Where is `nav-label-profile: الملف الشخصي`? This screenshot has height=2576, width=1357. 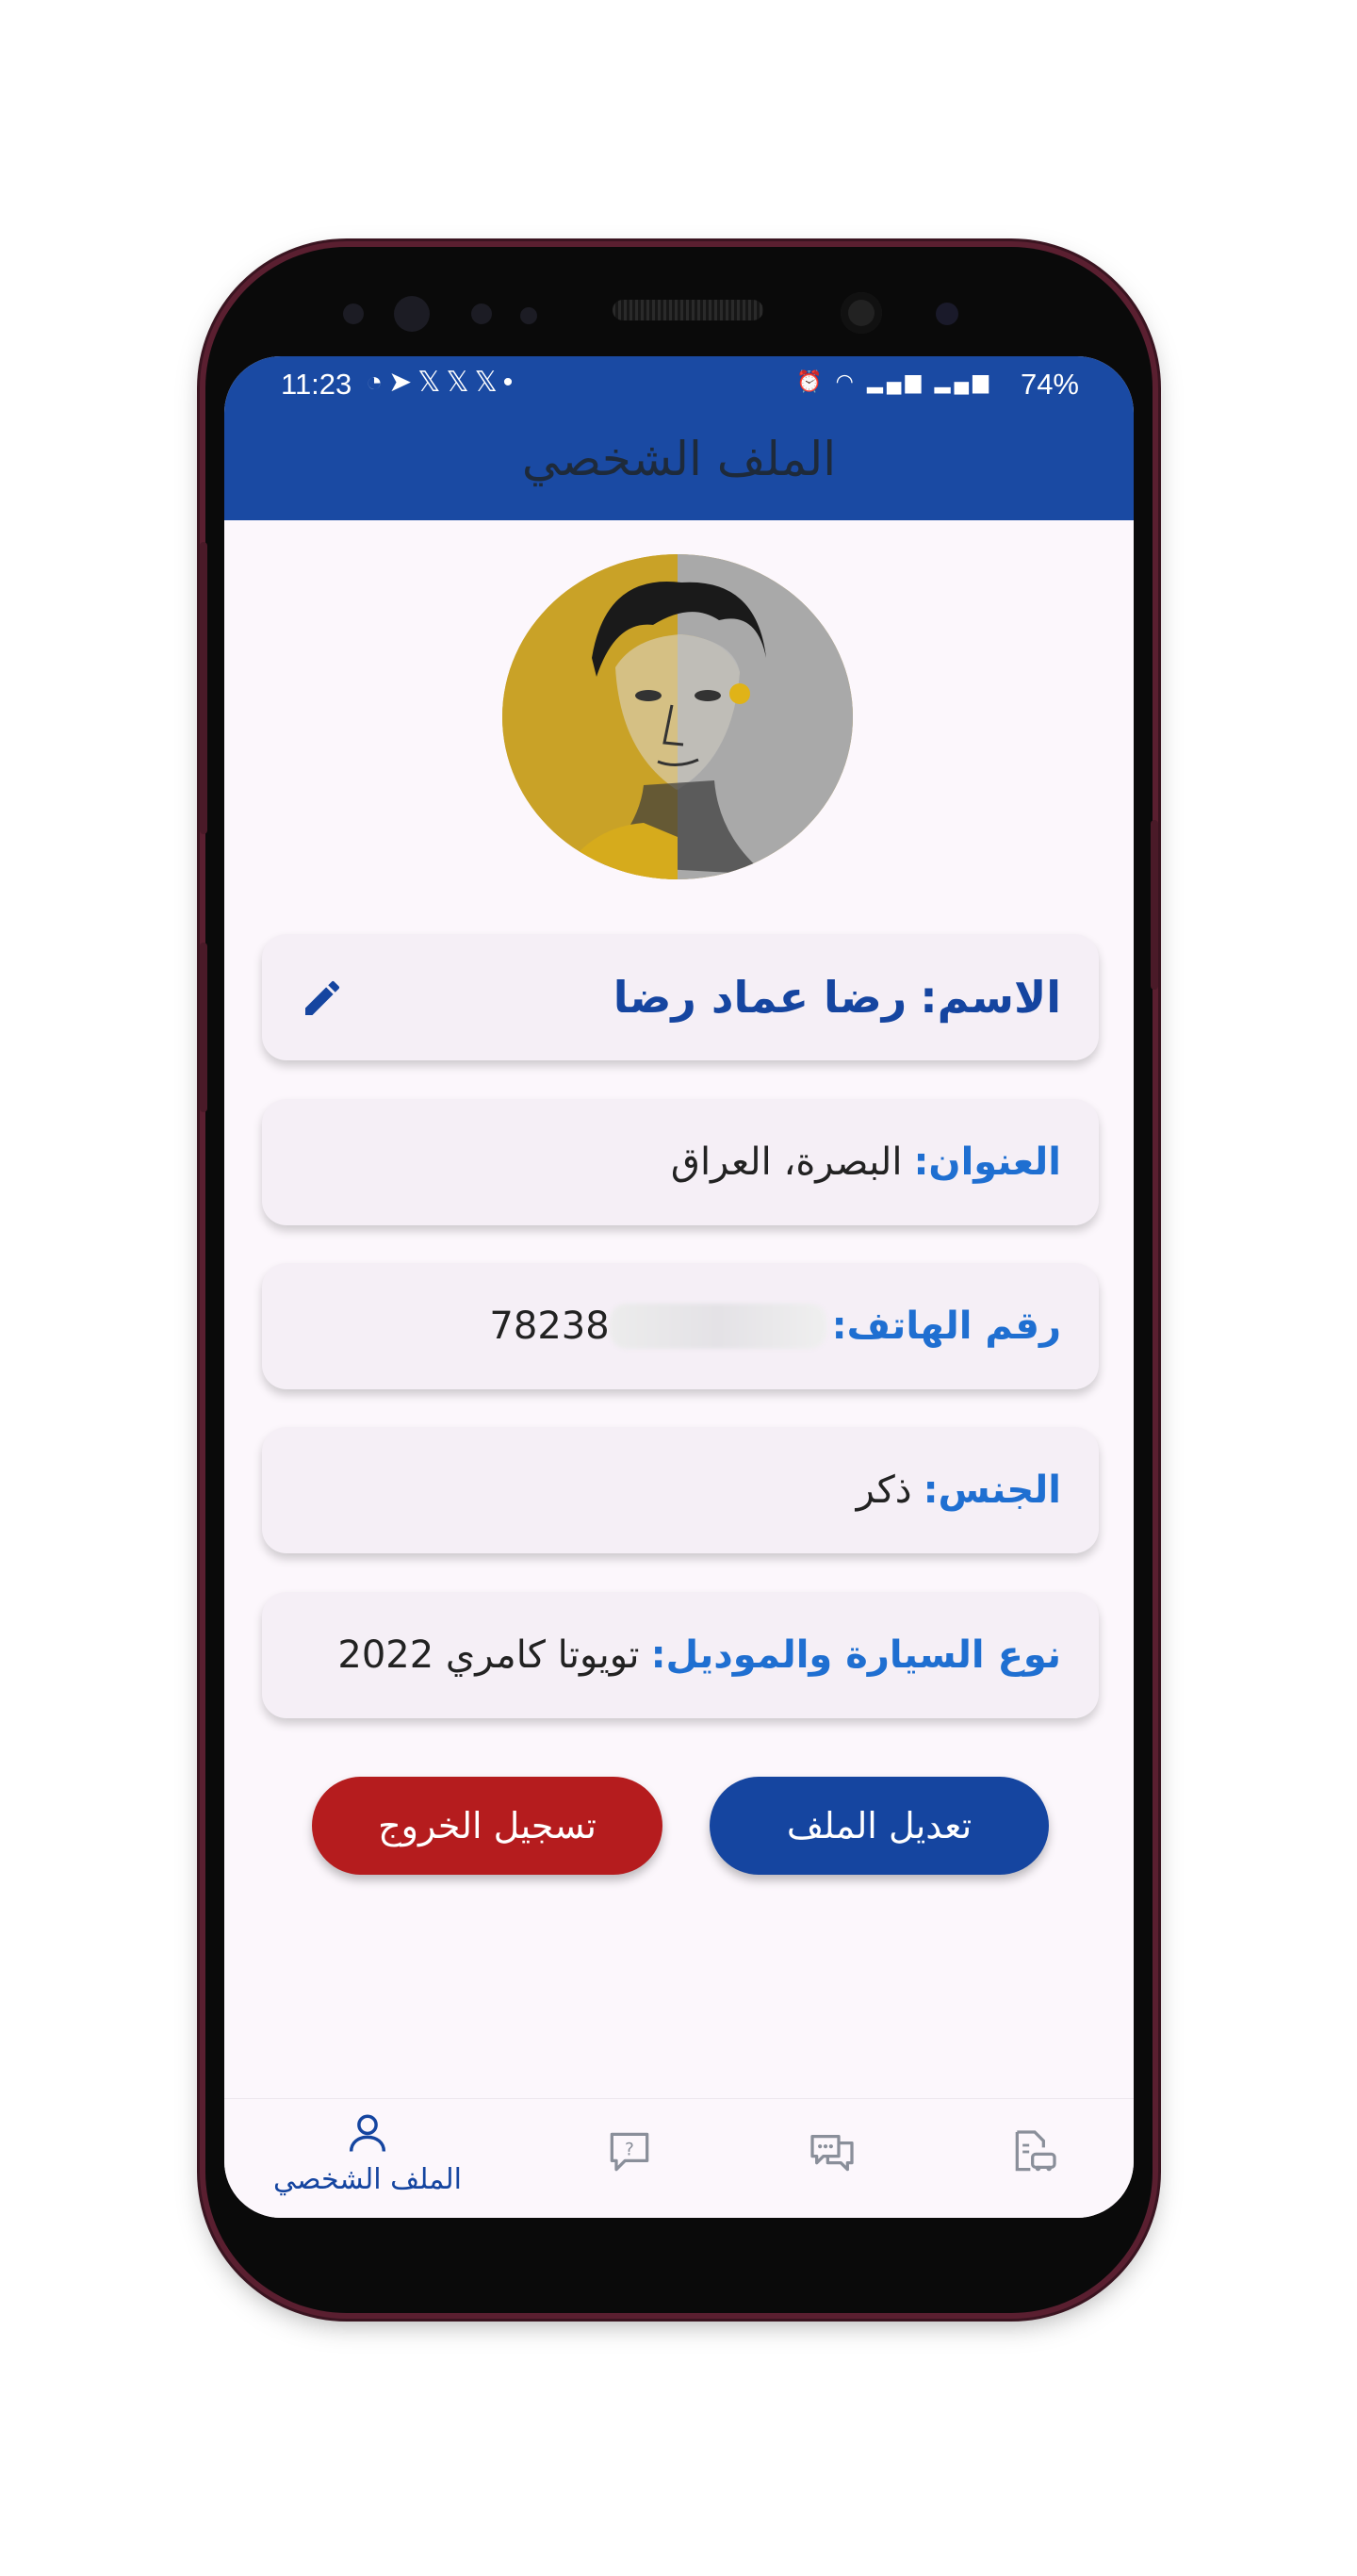 nav-label-profile: الملف الشخصي is located at coordinates (367, 2179).